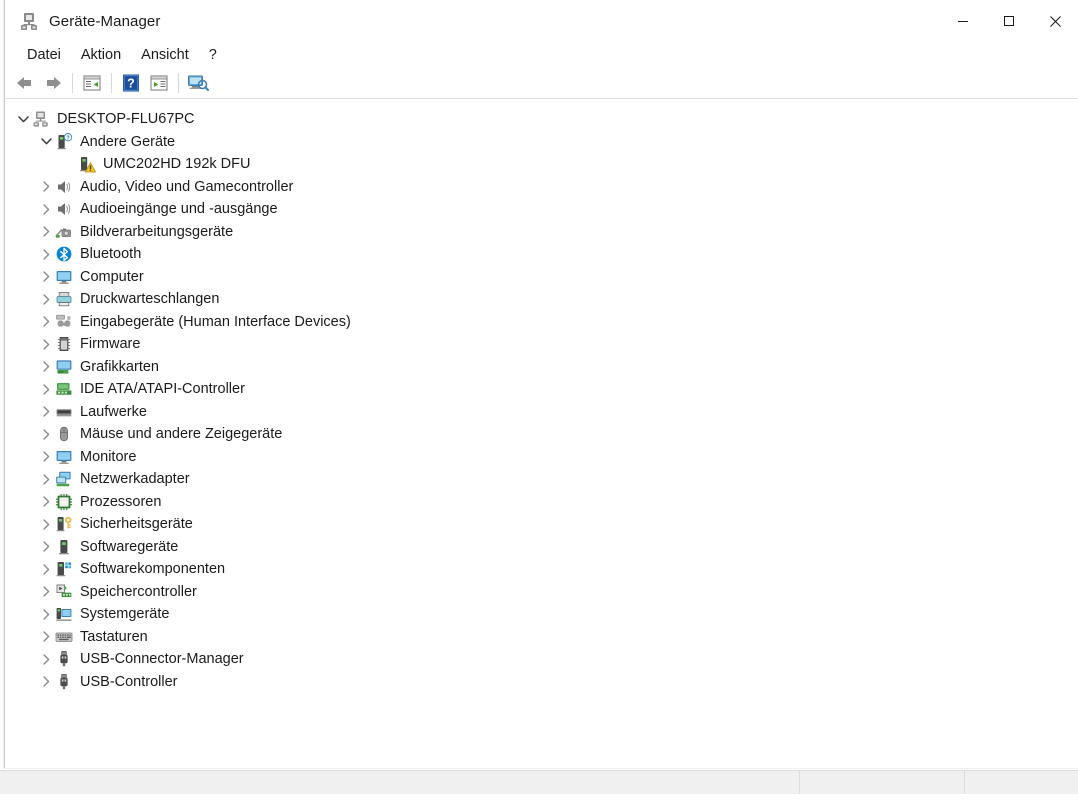 Image resolution: width=1078 pixels, height=802 pixels. I want to click on desktop-bottom-strip, so click(539, 798).